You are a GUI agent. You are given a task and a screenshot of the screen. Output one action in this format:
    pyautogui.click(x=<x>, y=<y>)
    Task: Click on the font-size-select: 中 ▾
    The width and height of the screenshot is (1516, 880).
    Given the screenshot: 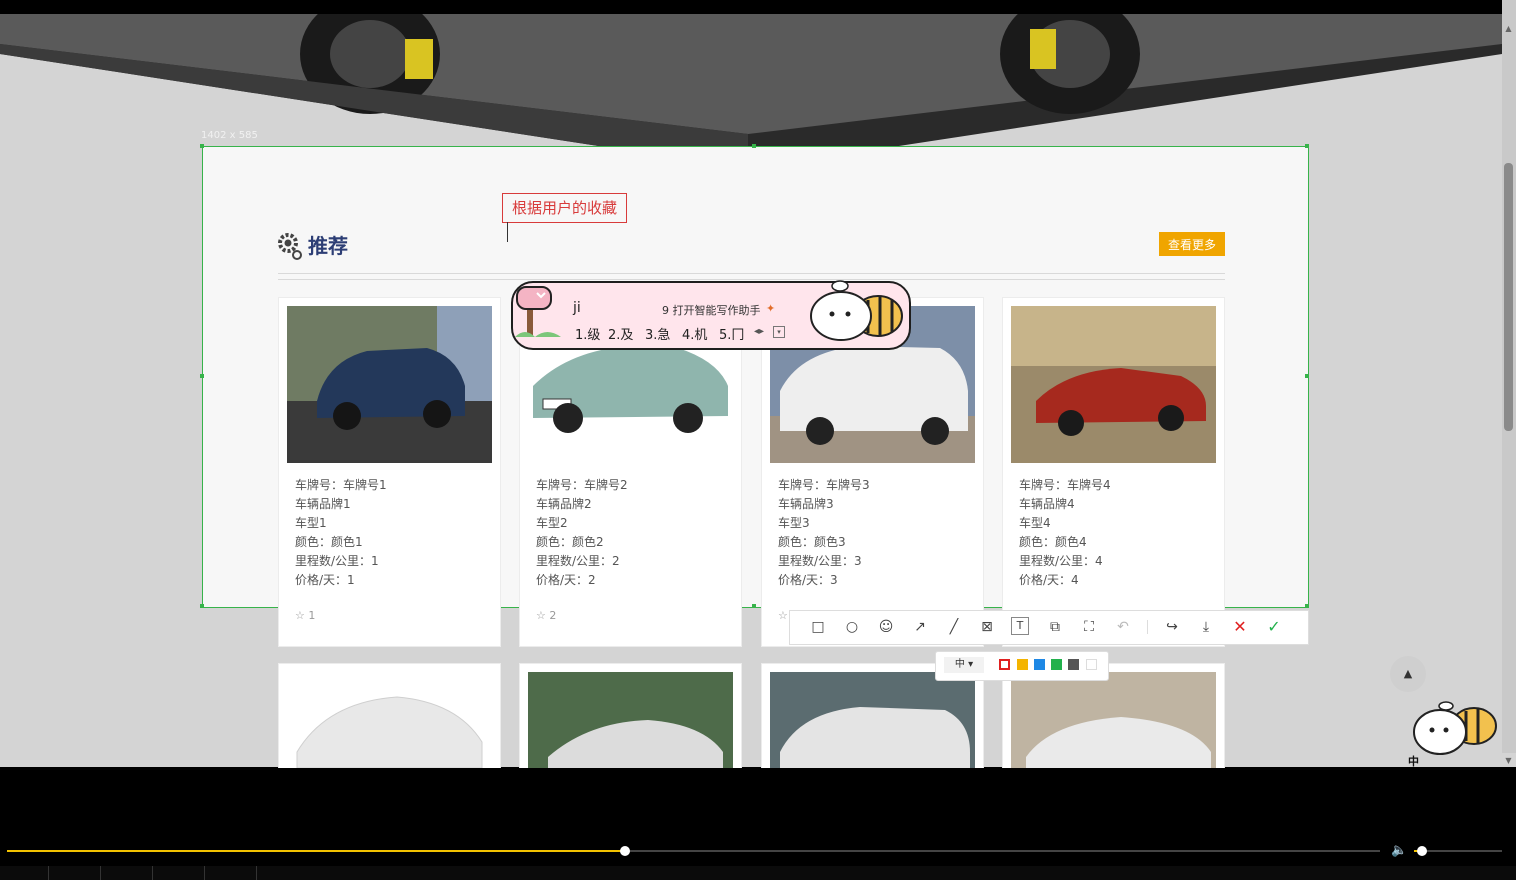 What is the action you would take?
    pyautogui.click(x=964, y=665)
    